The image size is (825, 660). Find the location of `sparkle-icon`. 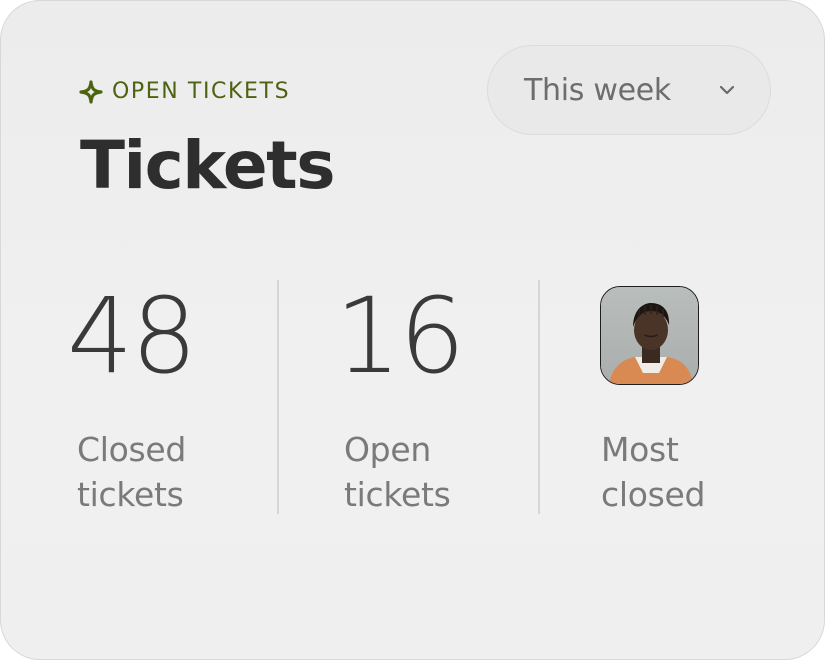

sparkle-icon is located at coordinates (91, 92).